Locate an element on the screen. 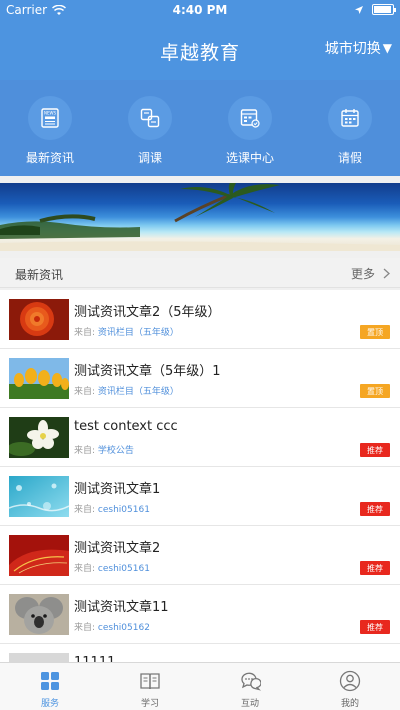 The height and width of the screenshot is (710, 400). news-item: 测试资讯文章11 来自: ceshi05162 推荐 is located at coordinates (200, 614).